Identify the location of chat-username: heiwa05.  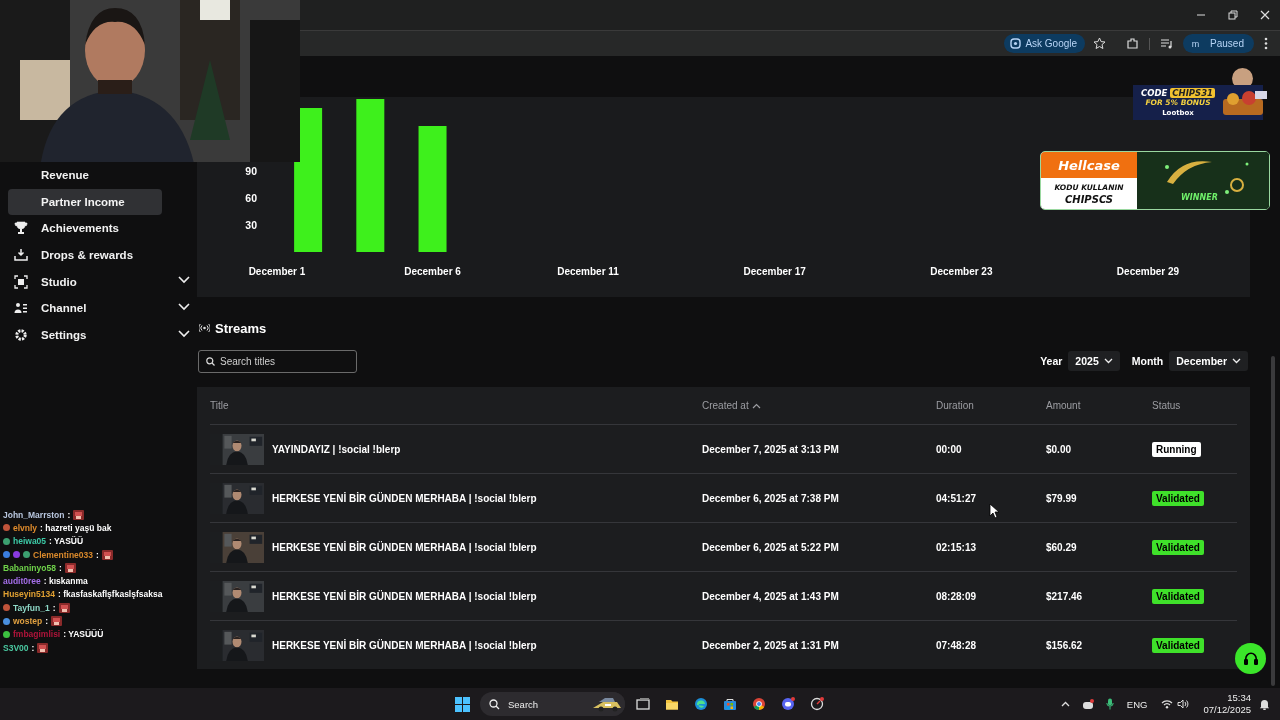
(30, 541).